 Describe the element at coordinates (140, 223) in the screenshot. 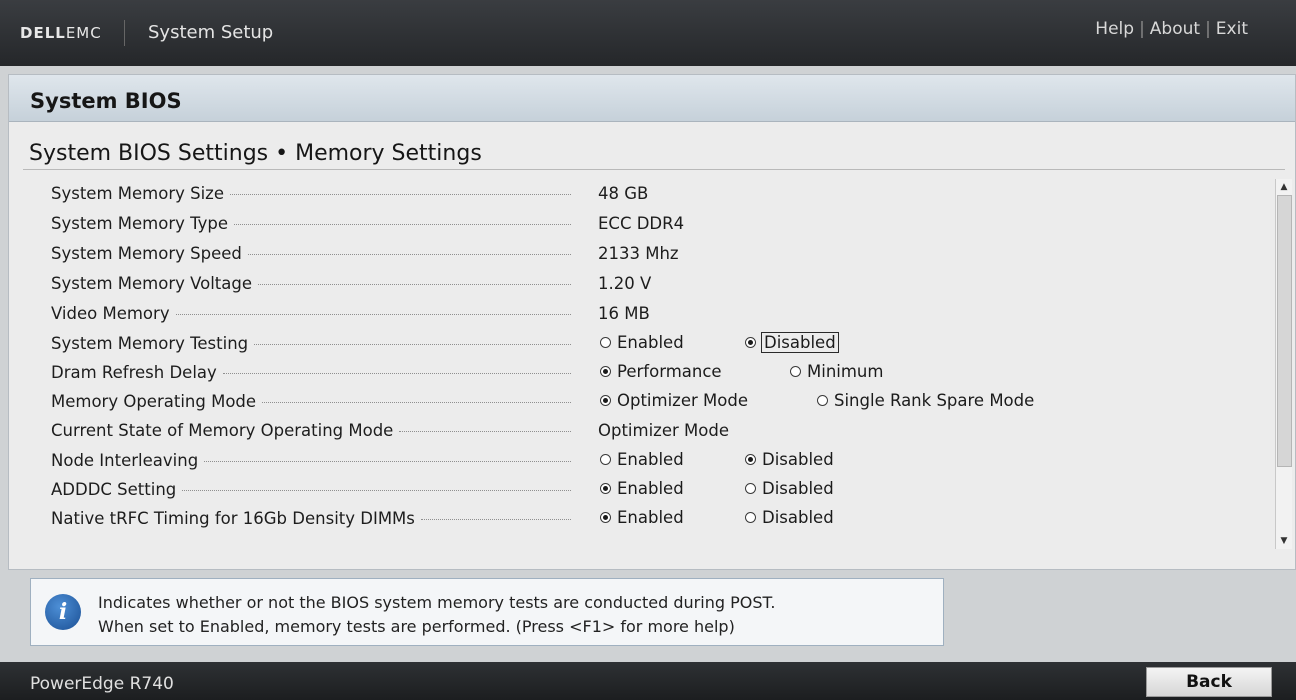

I see `setting-label-text: System Memory Type` at that location.